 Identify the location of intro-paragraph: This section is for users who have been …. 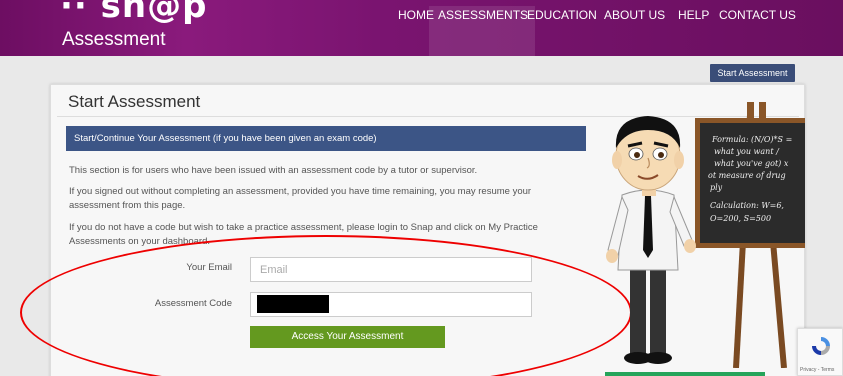
(273, 170).